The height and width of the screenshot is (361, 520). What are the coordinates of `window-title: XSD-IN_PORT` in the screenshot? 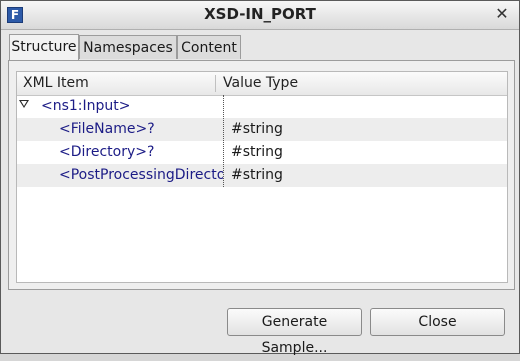 It's located at (260, 14).